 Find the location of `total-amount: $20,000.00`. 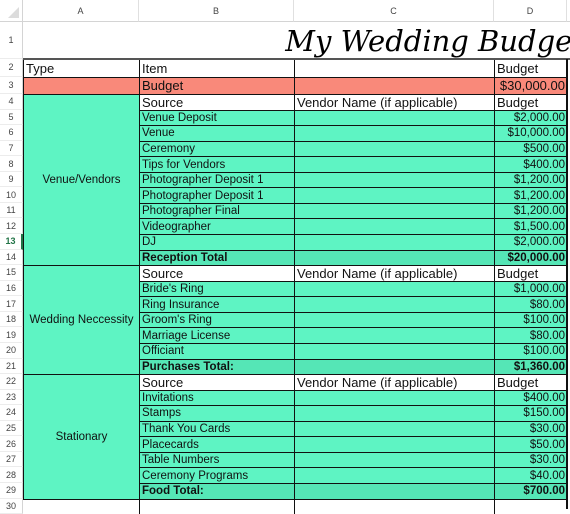

total-amount: $20,000.00 is located at coordinates (530, 257).